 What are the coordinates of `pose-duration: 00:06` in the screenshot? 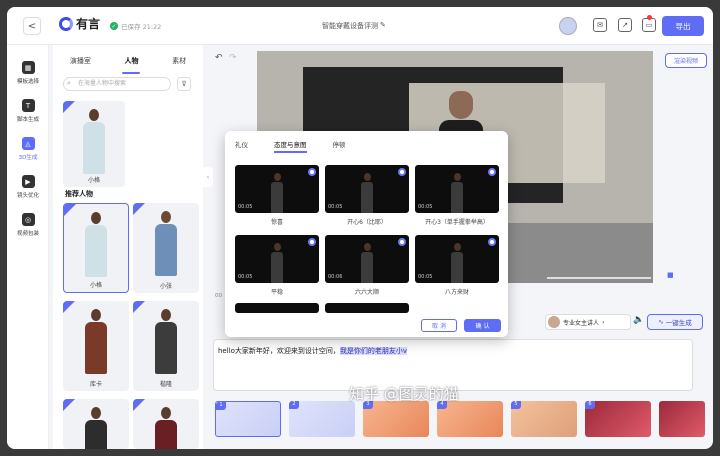 It's located at (335, 277).